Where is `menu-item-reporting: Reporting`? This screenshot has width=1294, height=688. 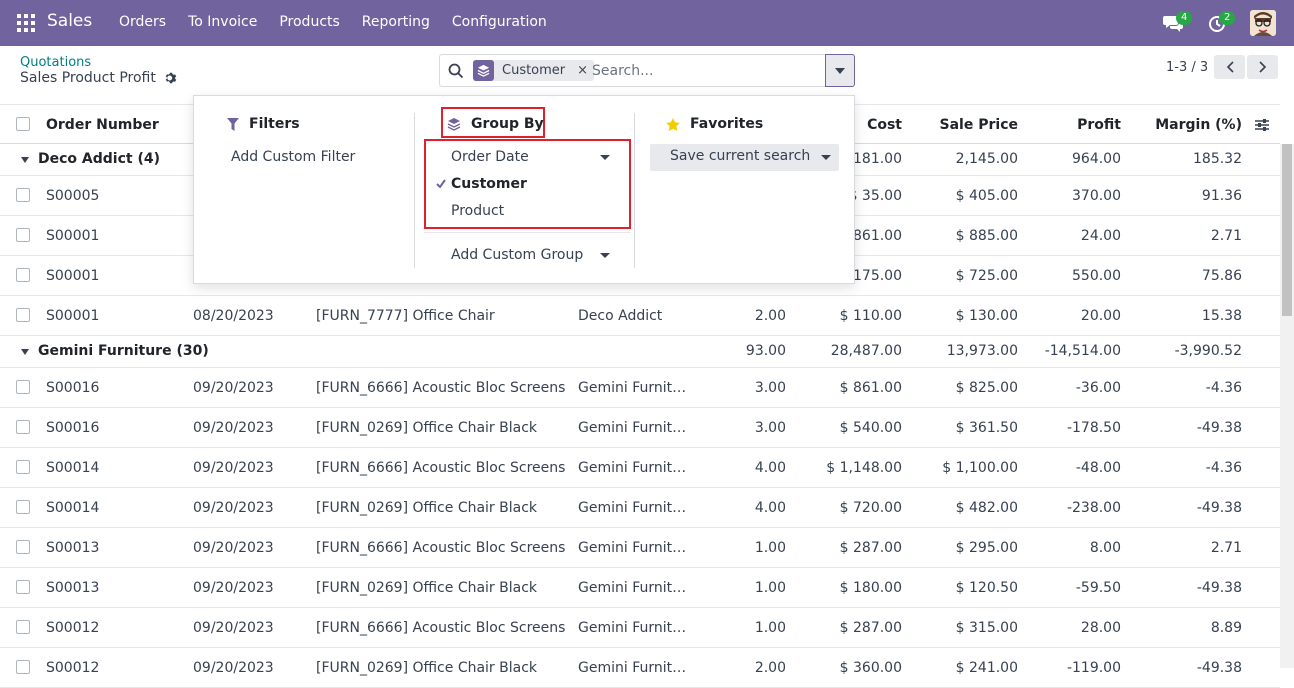 menu-item-reporting: Reporting is located at coordinates (396, 22).